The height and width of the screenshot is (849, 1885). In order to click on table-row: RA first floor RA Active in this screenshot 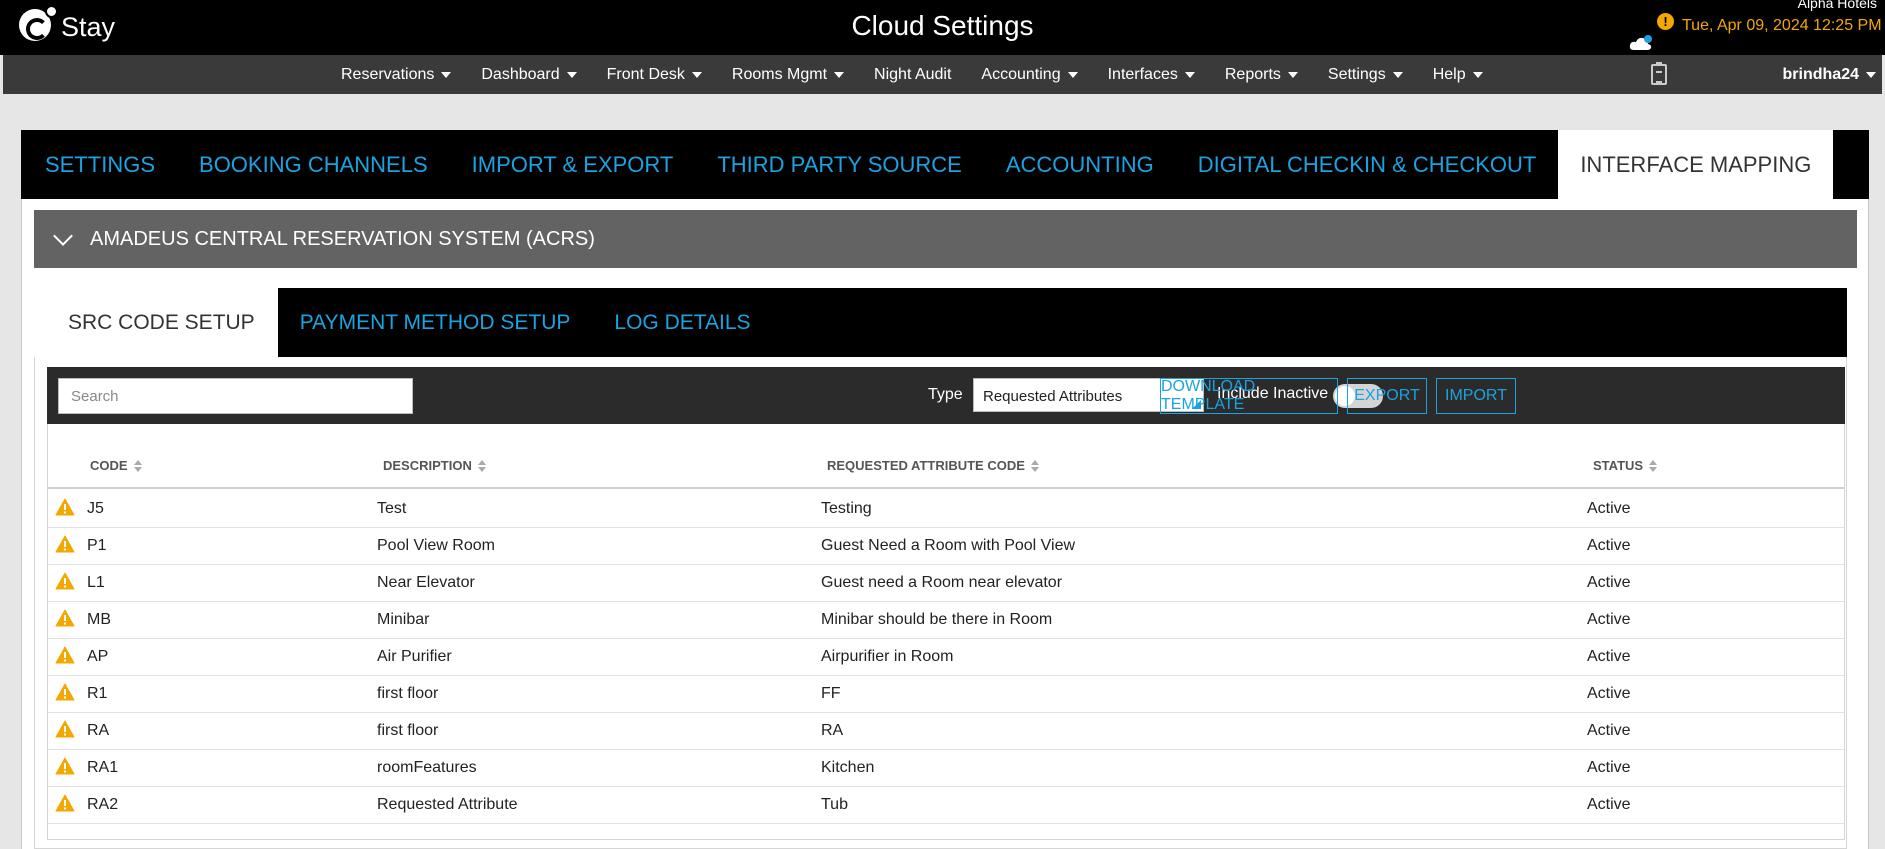, I will do `click(946, 731)`.